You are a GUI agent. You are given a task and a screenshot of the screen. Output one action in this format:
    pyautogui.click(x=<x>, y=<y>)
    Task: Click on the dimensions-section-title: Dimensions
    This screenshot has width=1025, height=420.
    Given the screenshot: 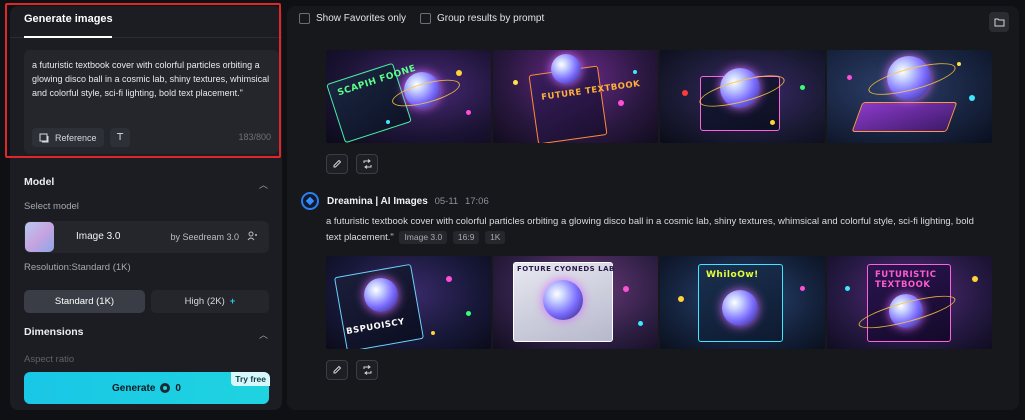 What is the action you would take?
    pyautogui.click(x=54, y=332)
    